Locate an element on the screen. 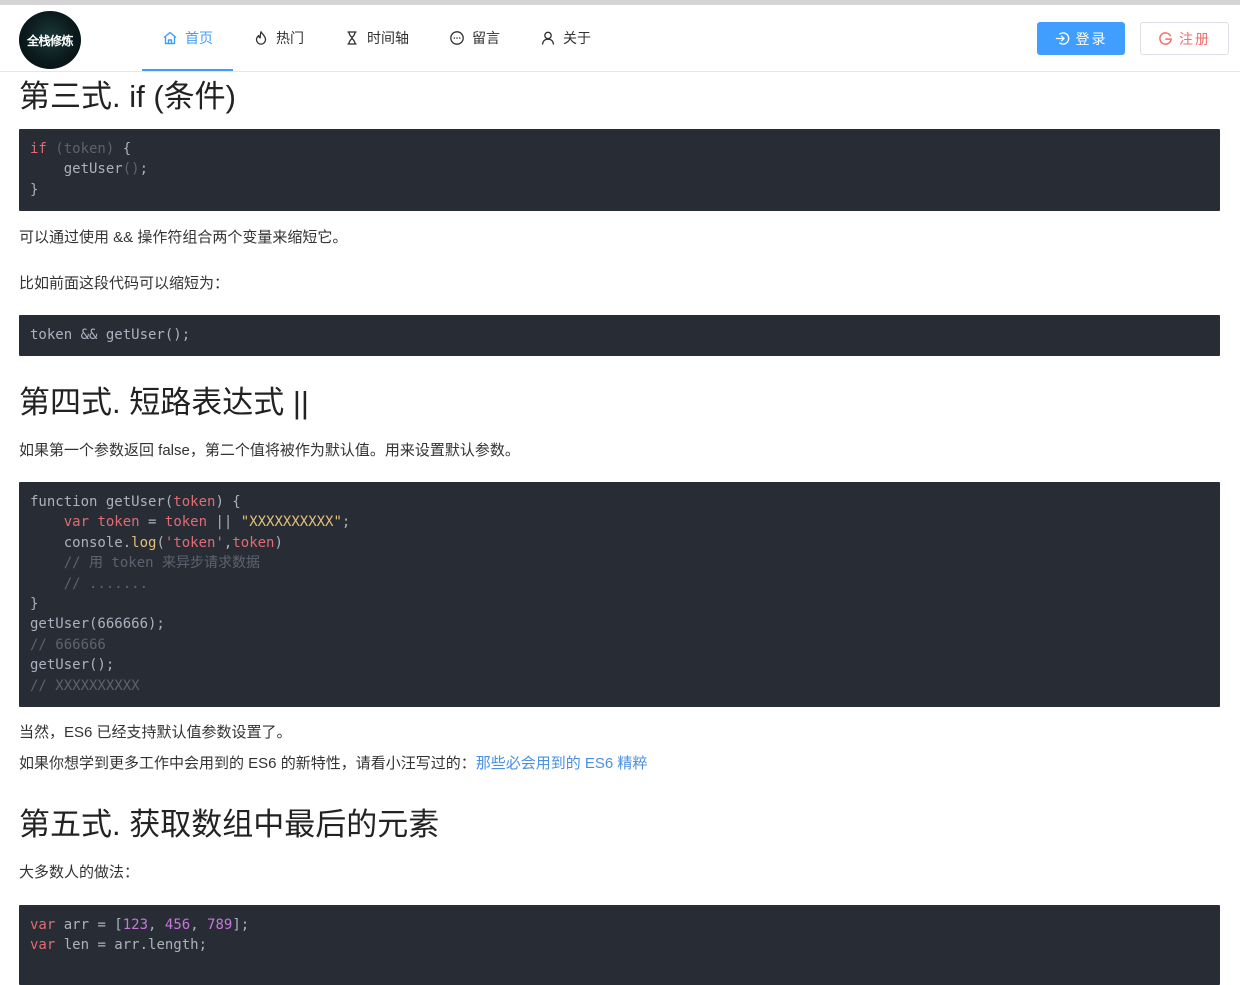 This screenshot has height=985, width=1240. chat-icon is located at coordinates (457, 38).